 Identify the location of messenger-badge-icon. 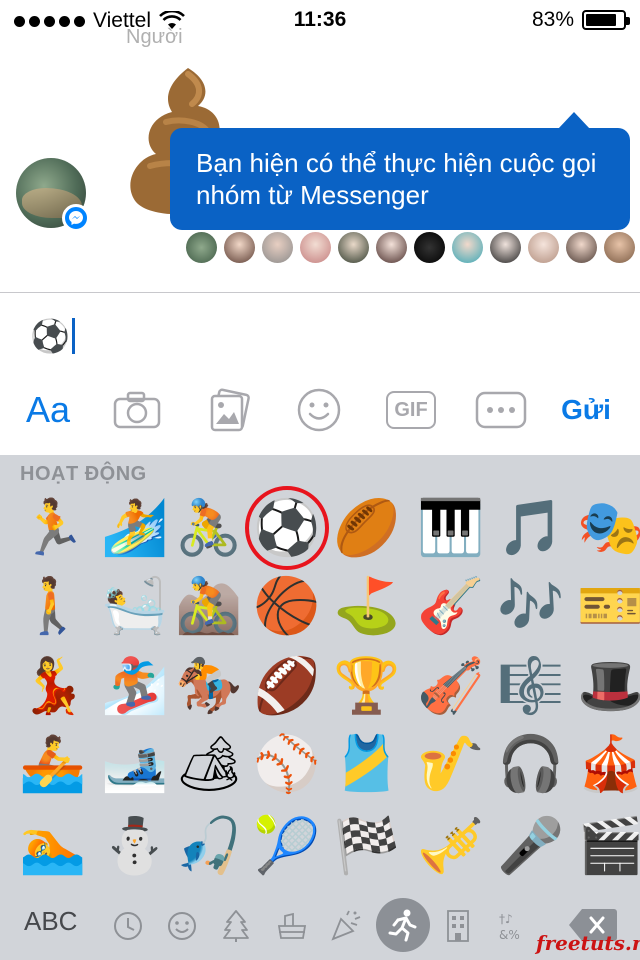
(76, 218).